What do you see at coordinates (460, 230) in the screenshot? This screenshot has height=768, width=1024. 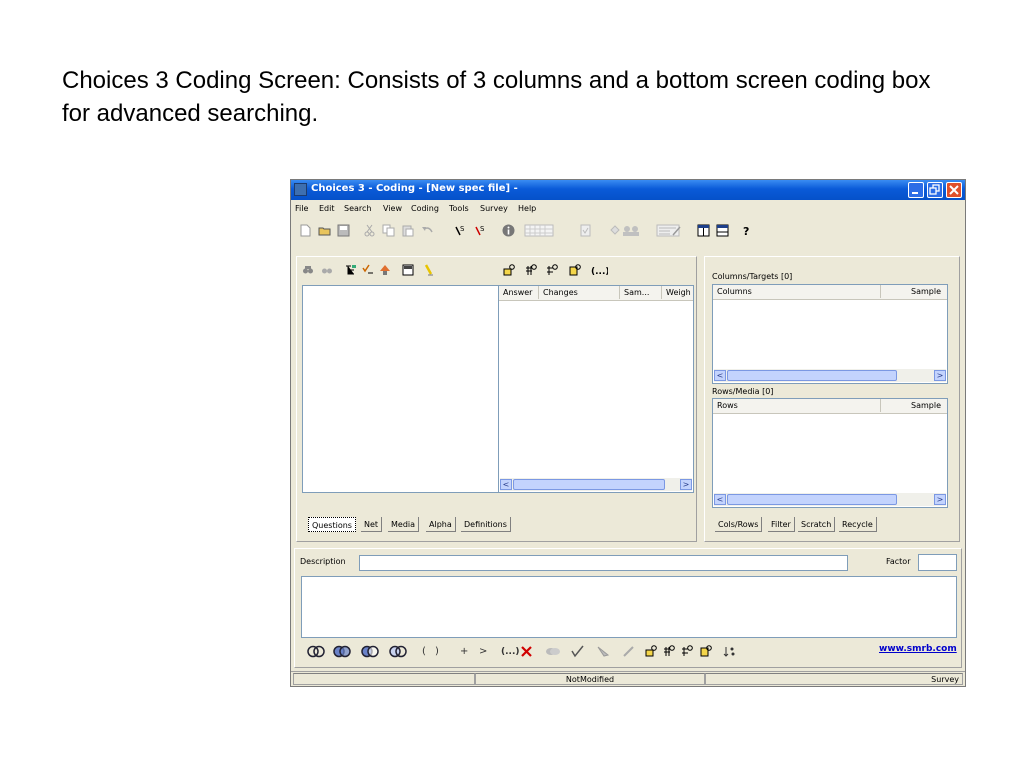 I see `survey-icon: S` at bounding box center [460, 230].